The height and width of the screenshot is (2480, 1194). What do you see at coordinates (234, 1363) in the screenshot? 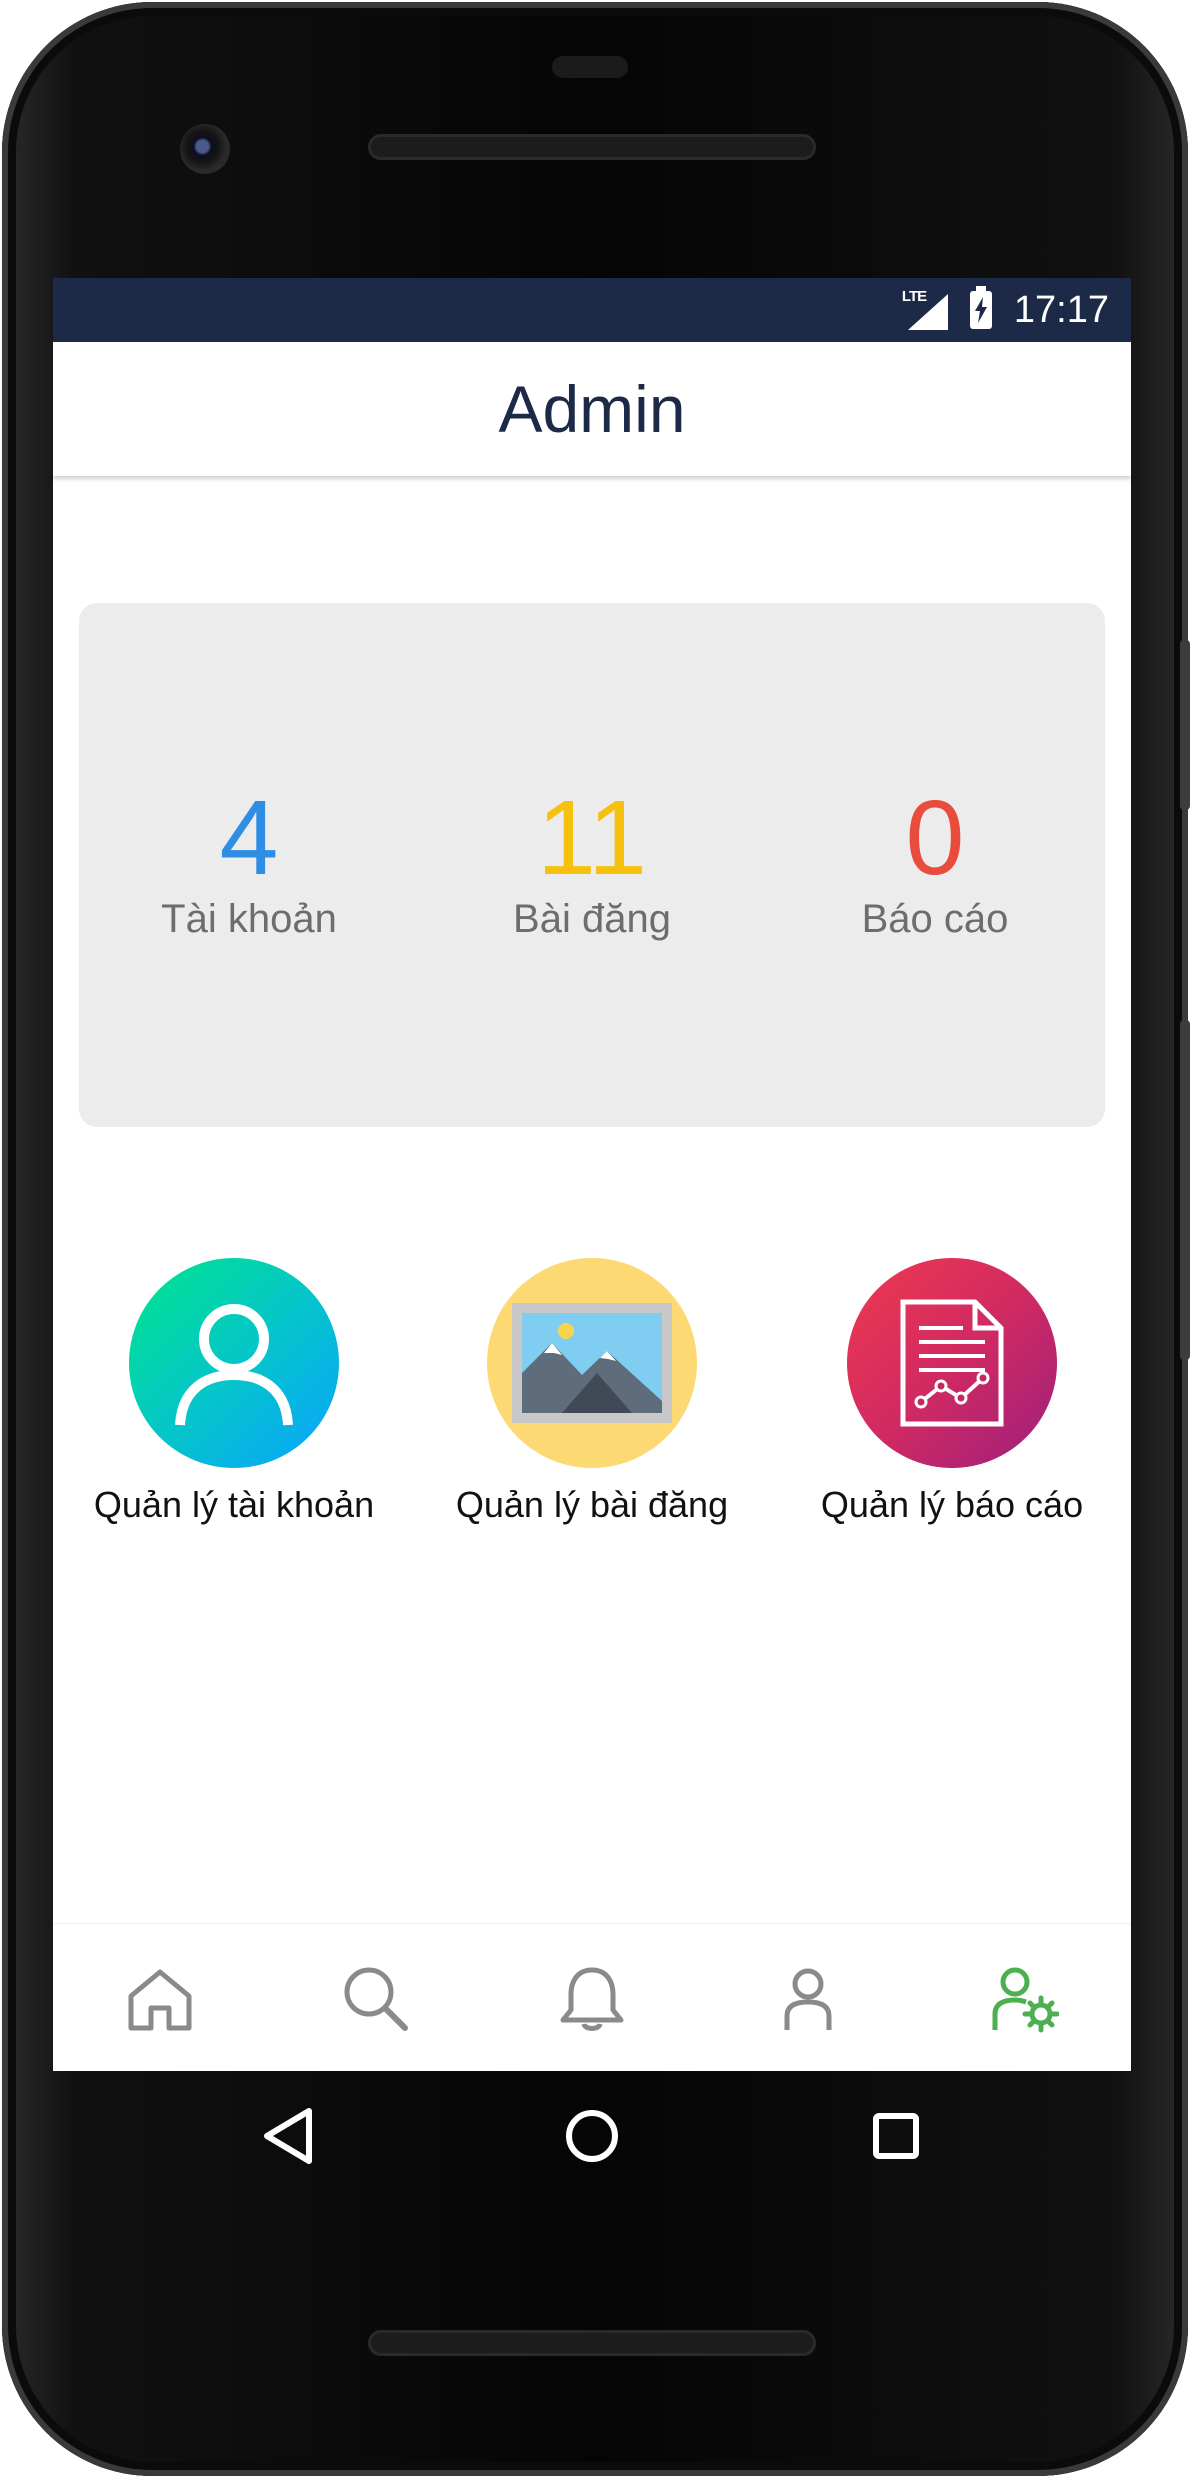
I see `user-icon` at bounding box center [234, 1363].